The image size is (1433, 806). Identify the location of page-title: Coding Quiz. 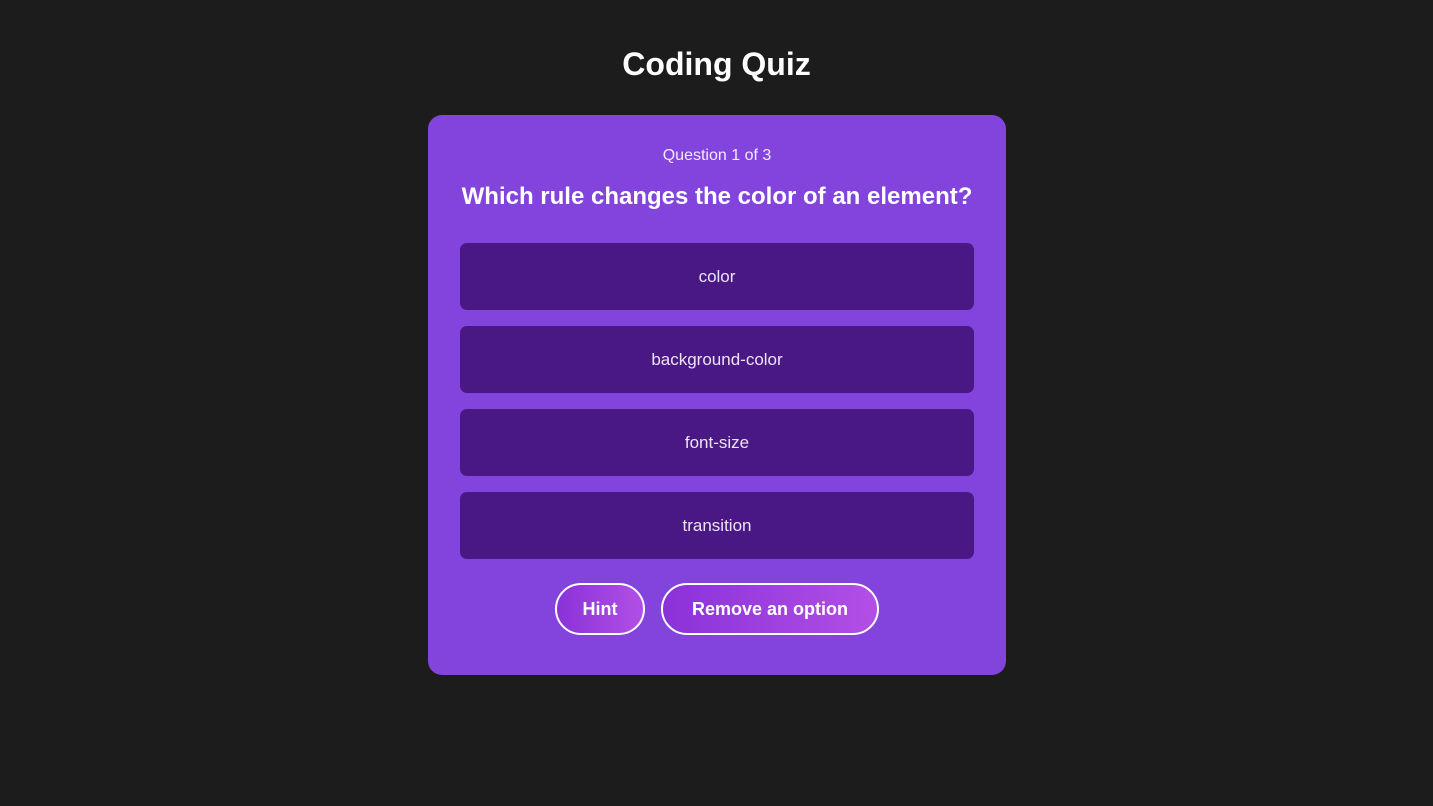
(716, 64).